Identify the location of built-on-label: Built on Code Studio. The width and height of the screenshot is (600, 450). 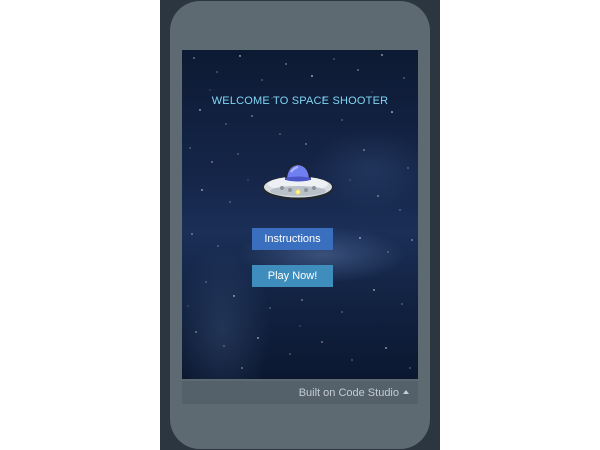
(348, 392).